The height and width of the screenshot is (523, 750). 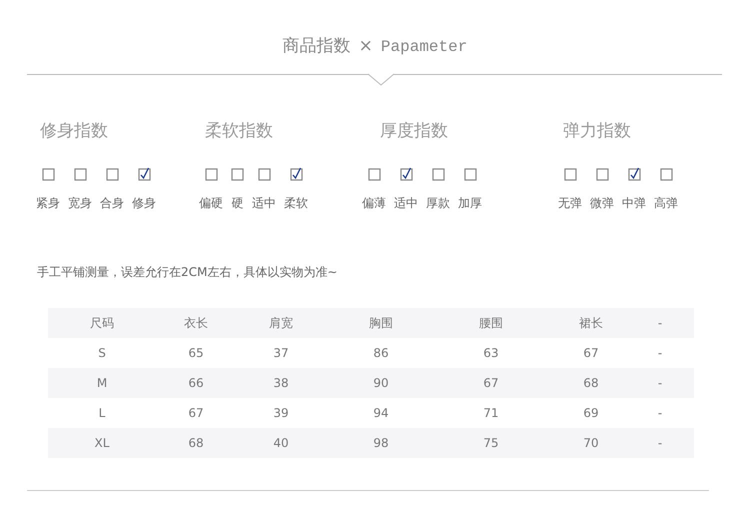 What do you see at coordinates (491, 413) in the screenshot?
I see `table-cell-text: 71` at bounding box center [491, 413].